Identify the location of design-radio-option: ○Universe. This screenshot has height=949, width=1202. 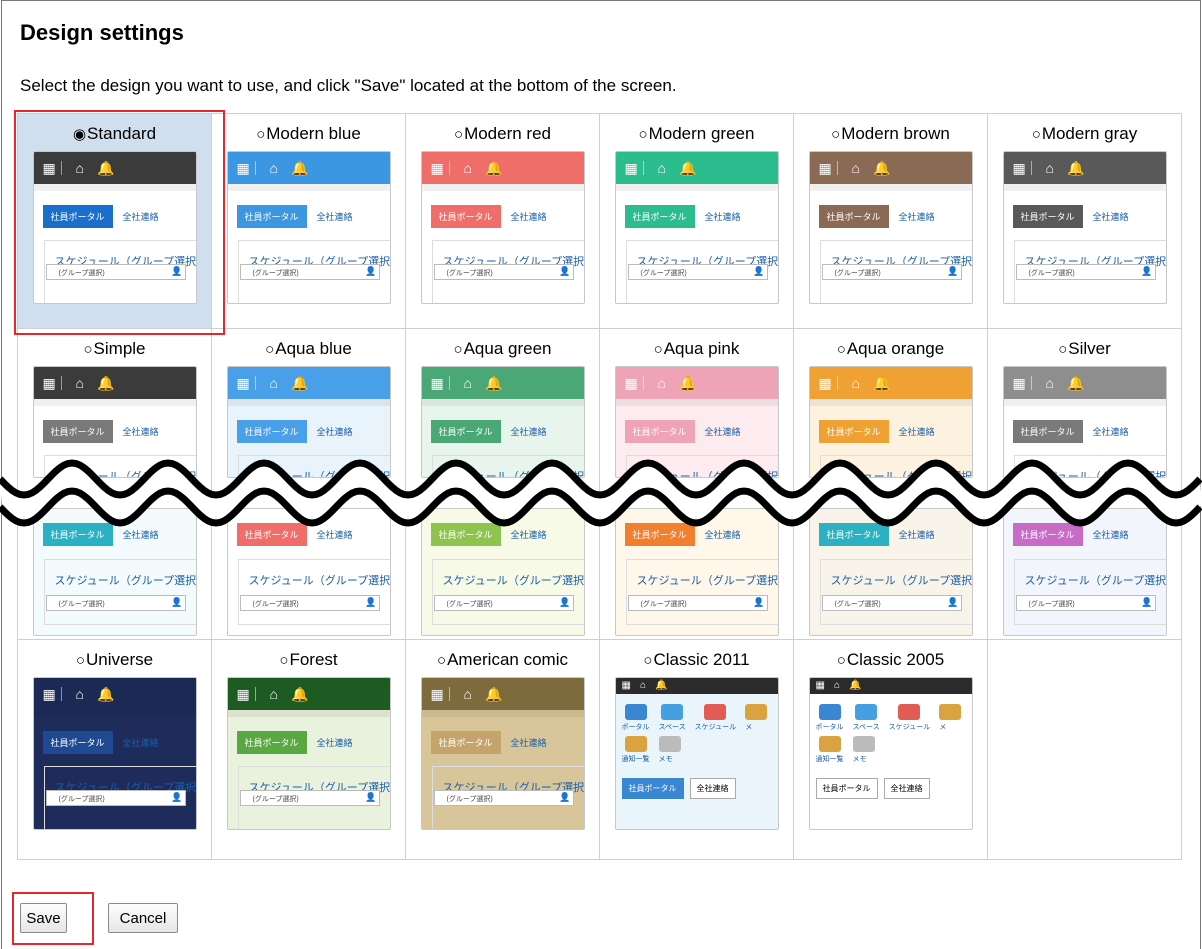
(114, 660).